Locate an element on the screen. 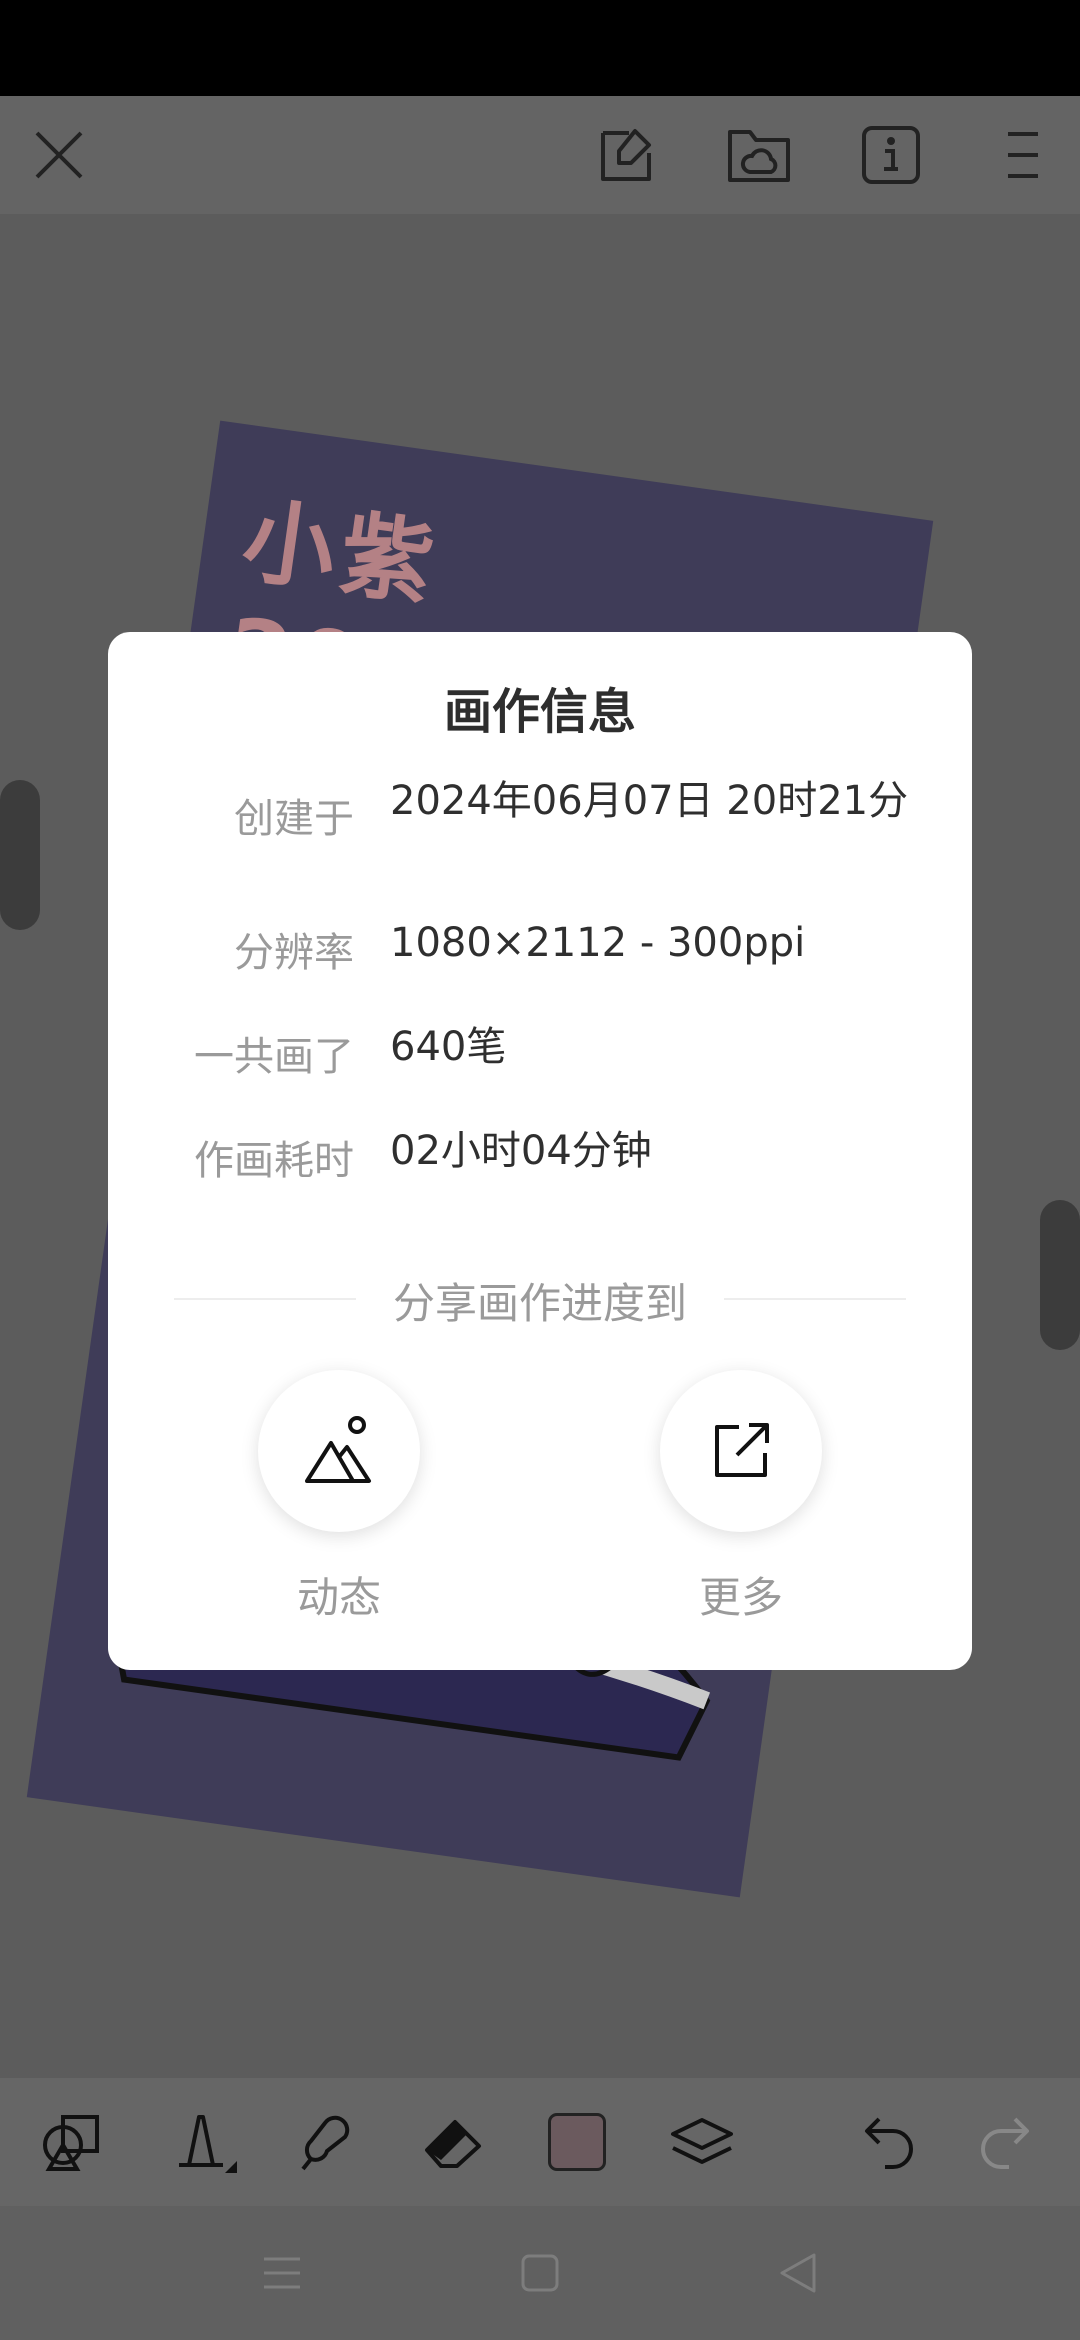 The image size is (1080, 2340). share-more-button is located at coordinates (741, 1451).